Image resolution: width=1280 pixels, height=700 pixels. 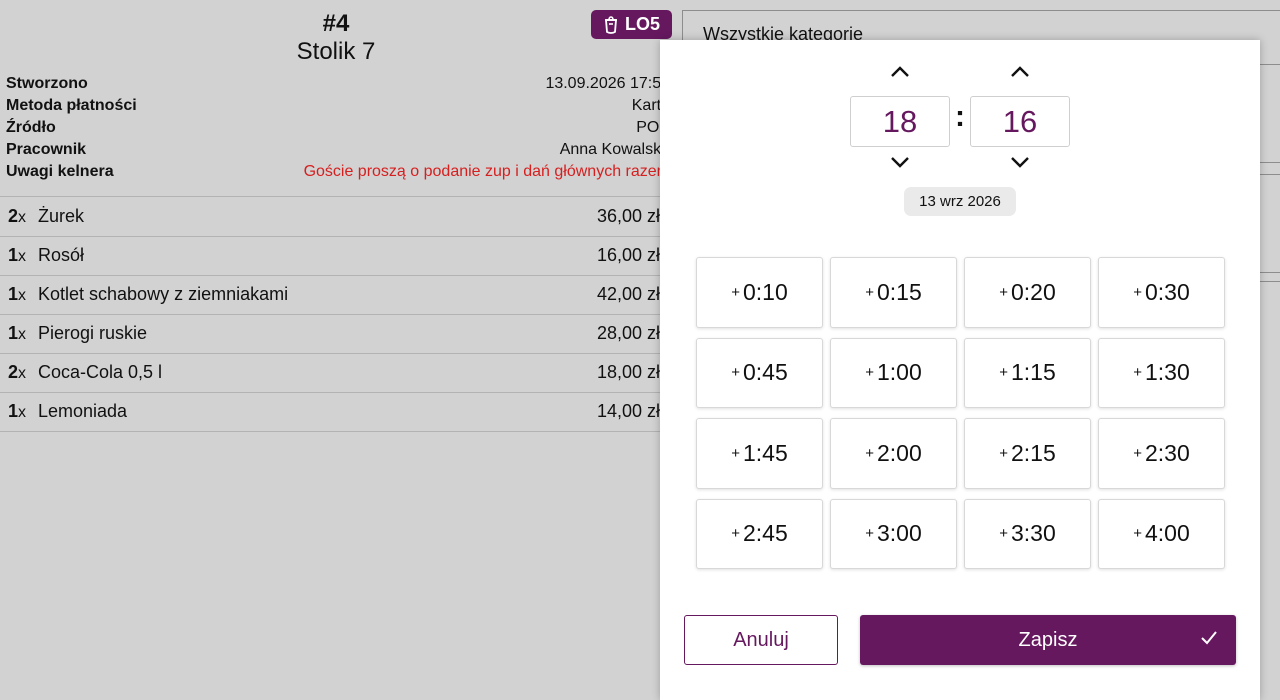 I want to click on quick-add-button: +1:30, so click(x=1161, y=372).